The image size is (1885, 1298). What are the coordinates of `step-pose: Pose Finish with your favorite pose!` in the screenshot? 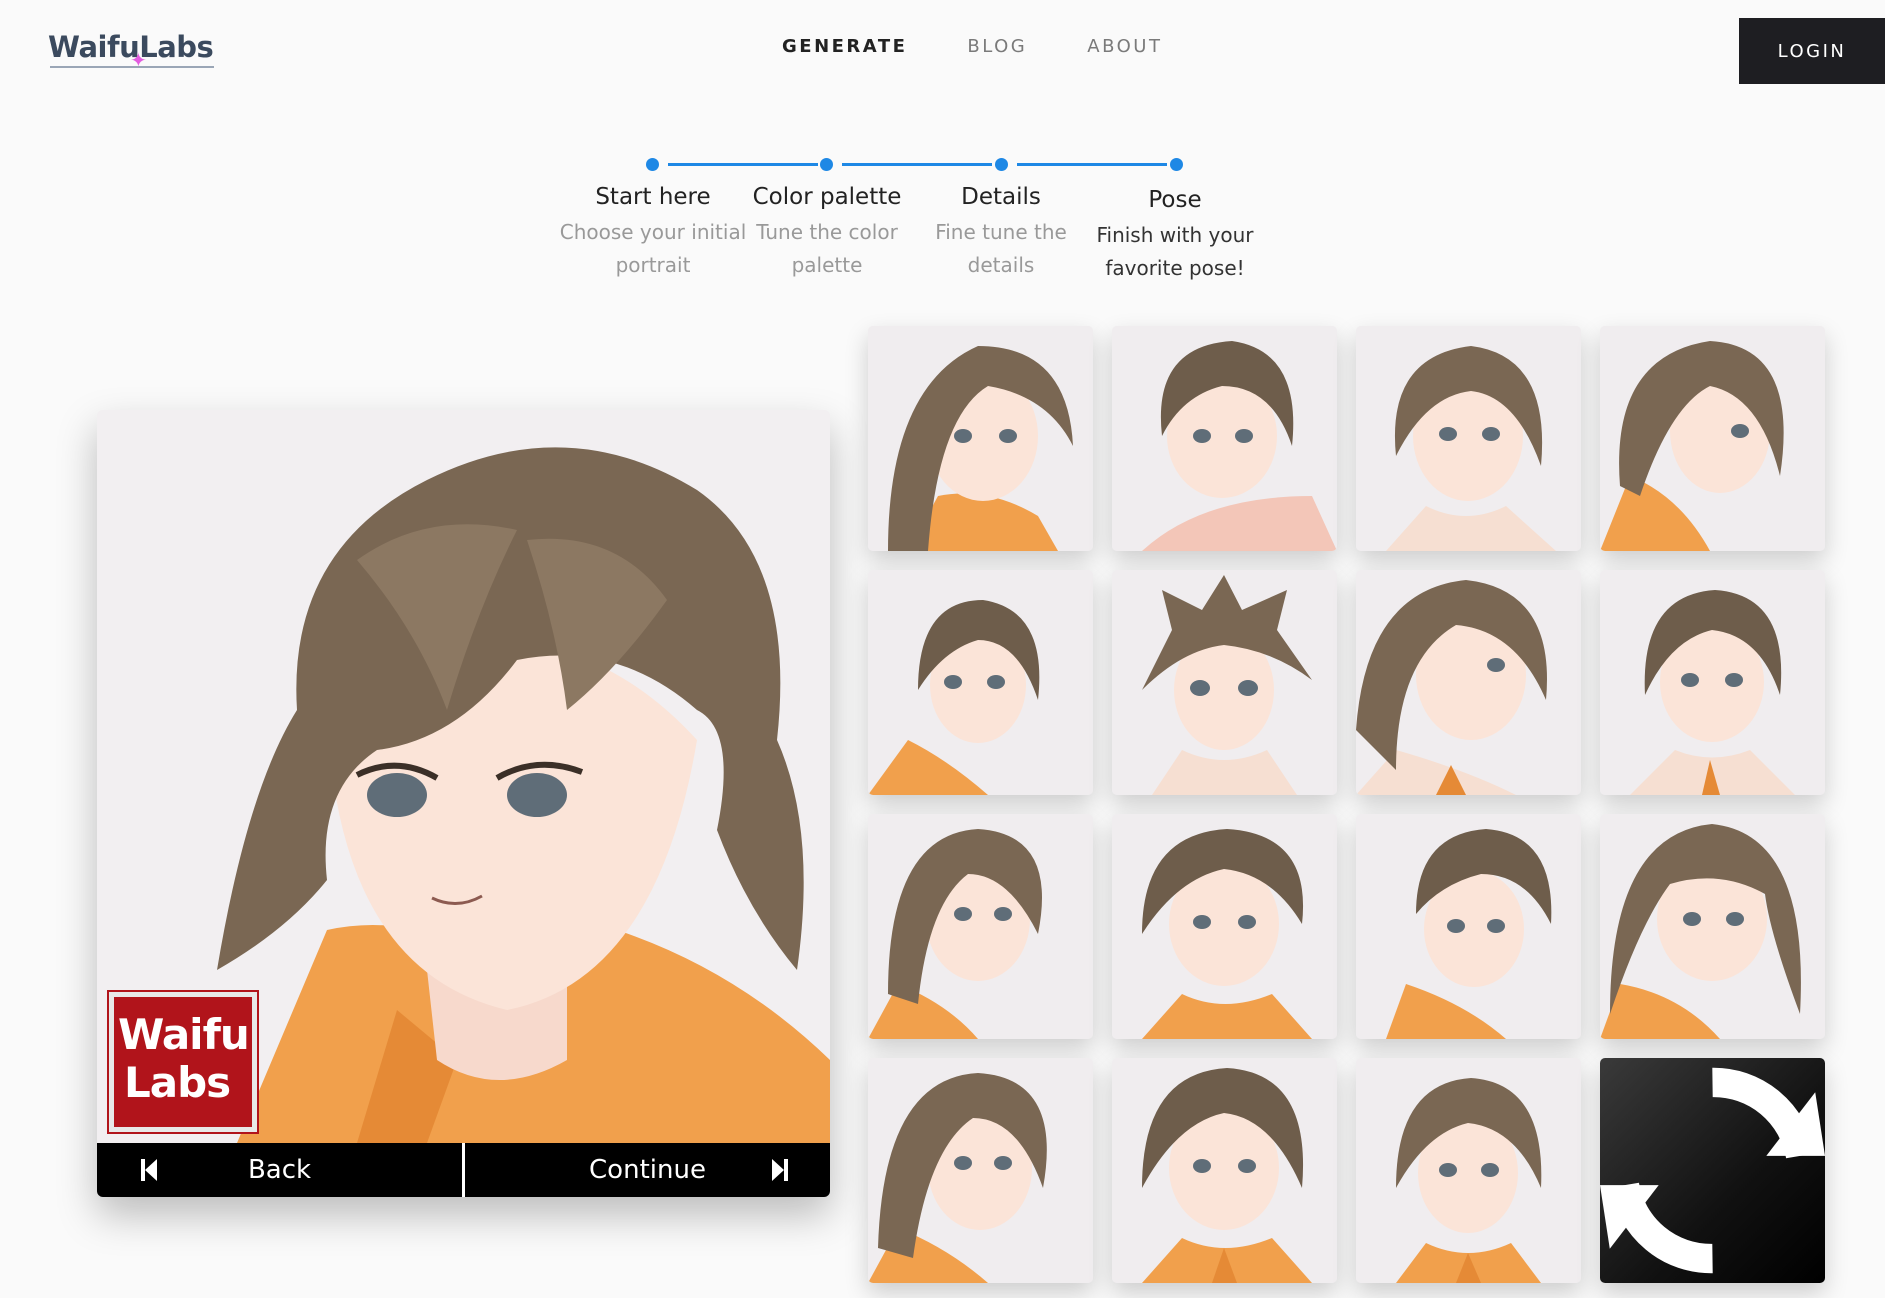 It's located at (1175, 234).